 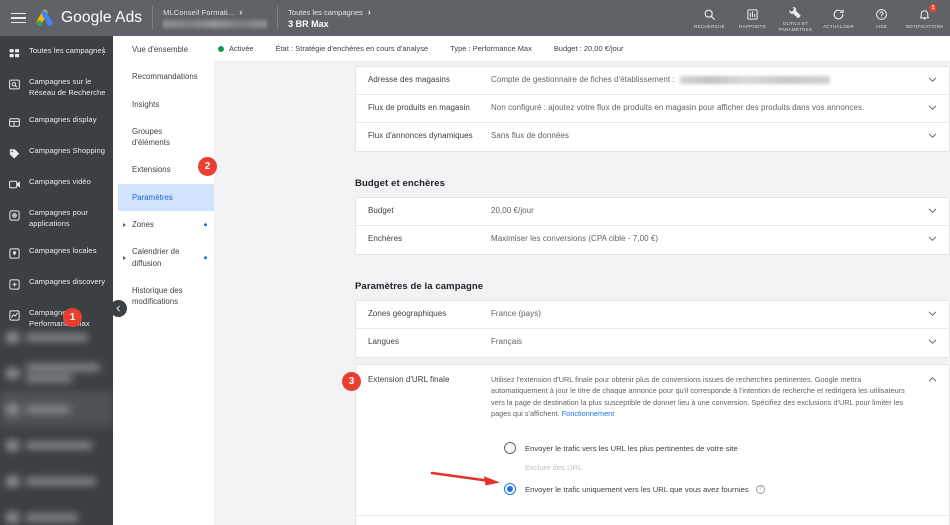 I want to click on sidebar-item-asset-groups: Groupes d'éléments, so click(x=166, y=137).